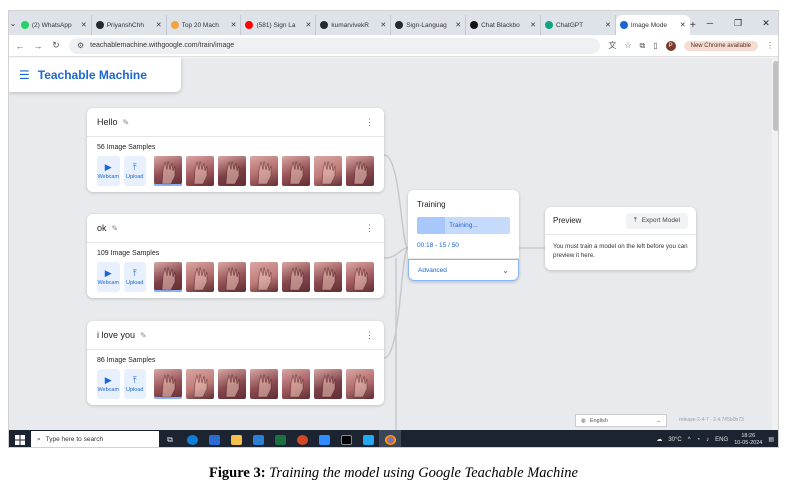 This screenshot has width=787, height=491. Describe the element at coordinates (699, 440) in the screenshot. I see `network-icon: ◔` at that location.